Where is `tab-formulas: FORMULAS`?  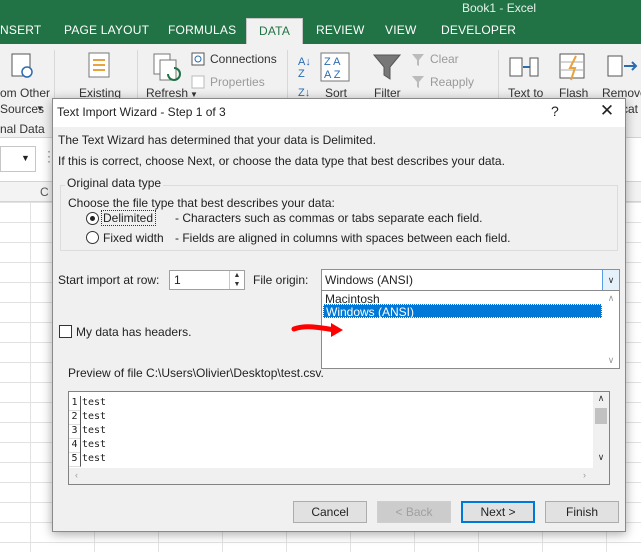 tab-formulas: FORMULAS is located at coordinates (202, 30).